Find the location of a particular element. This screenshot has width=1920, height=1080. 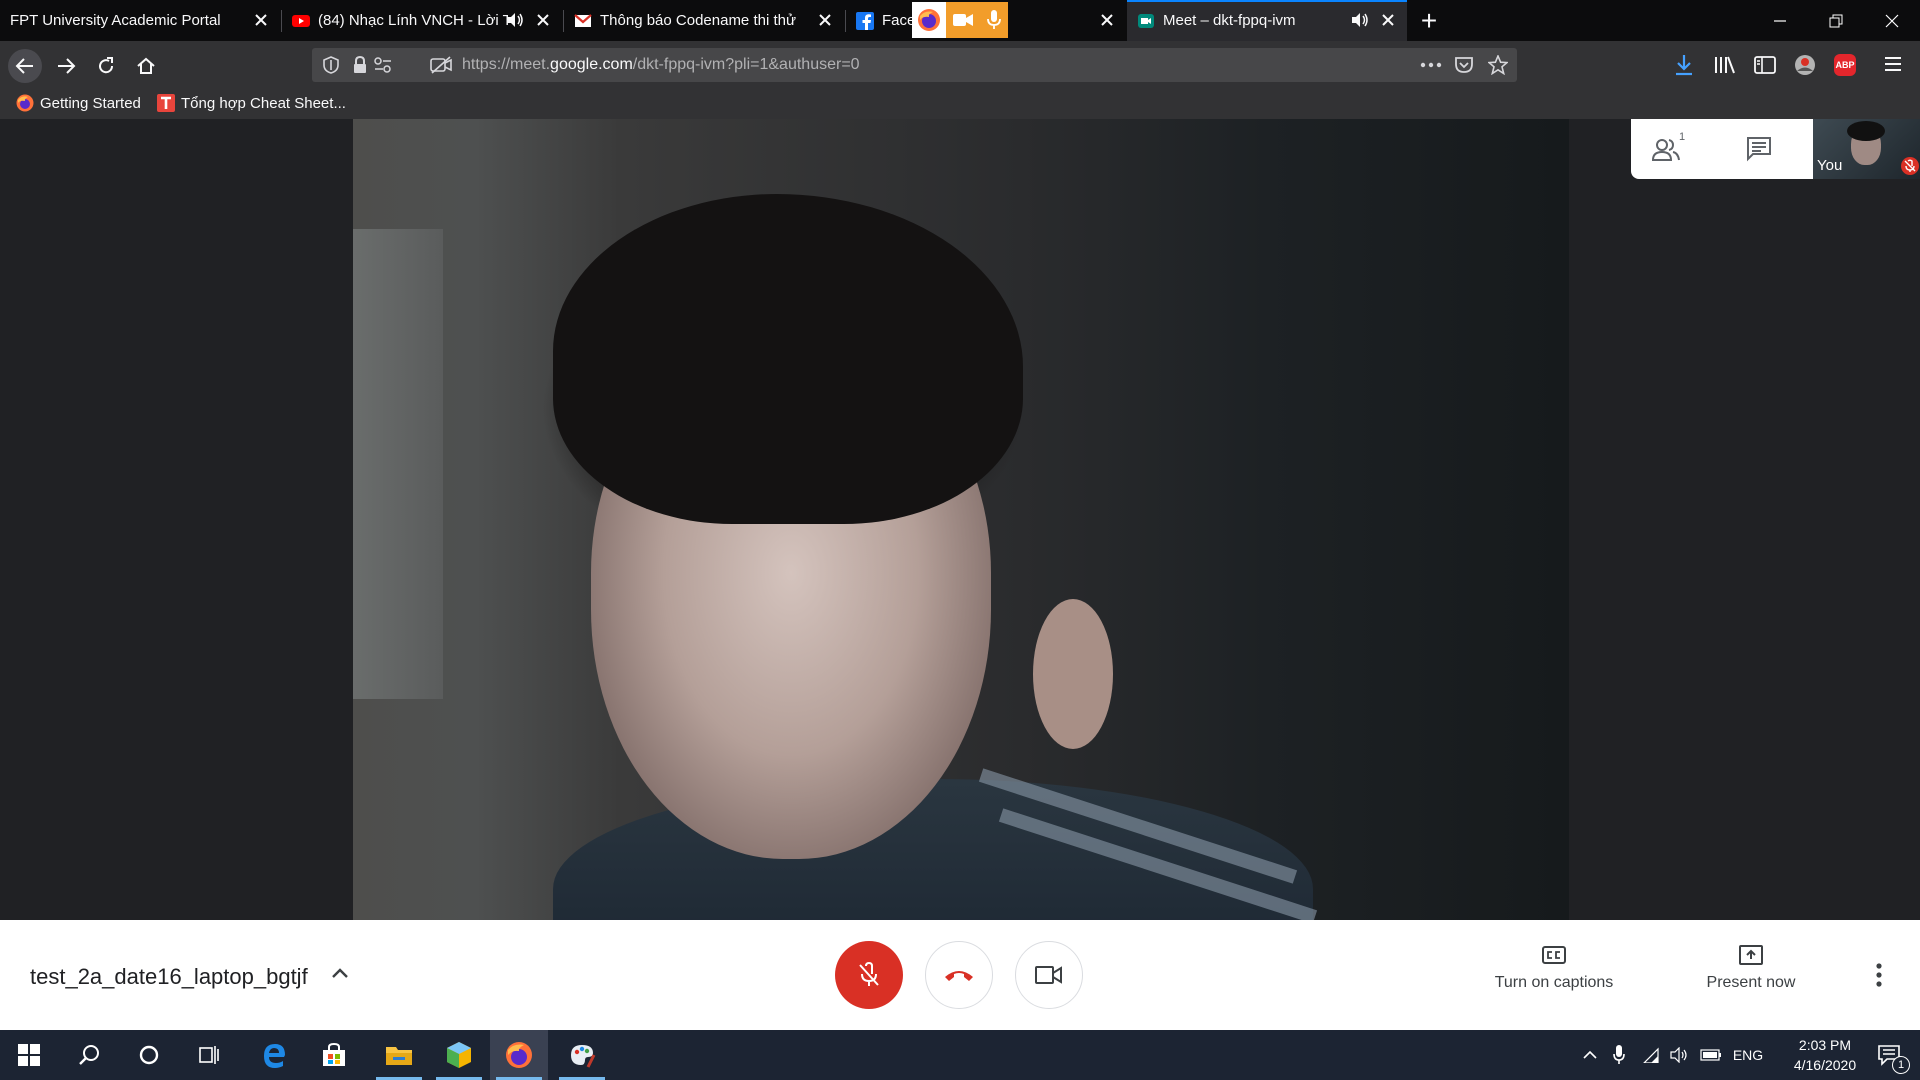

minimize-button is located at coordinates (1780, 20).